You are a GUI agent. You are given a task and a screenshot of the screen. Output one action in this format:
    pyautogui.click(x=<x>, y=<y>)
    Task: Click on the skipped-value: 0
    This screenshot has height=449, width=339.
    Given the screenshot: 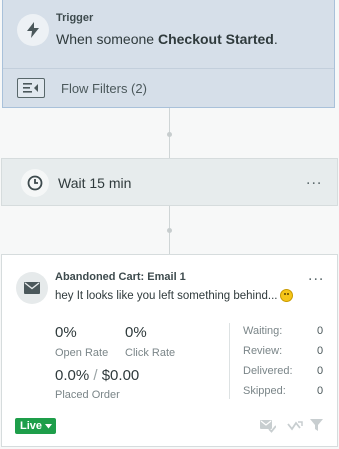 What is the action you would take?
    pyautogui.click(x=320, y=391)
    